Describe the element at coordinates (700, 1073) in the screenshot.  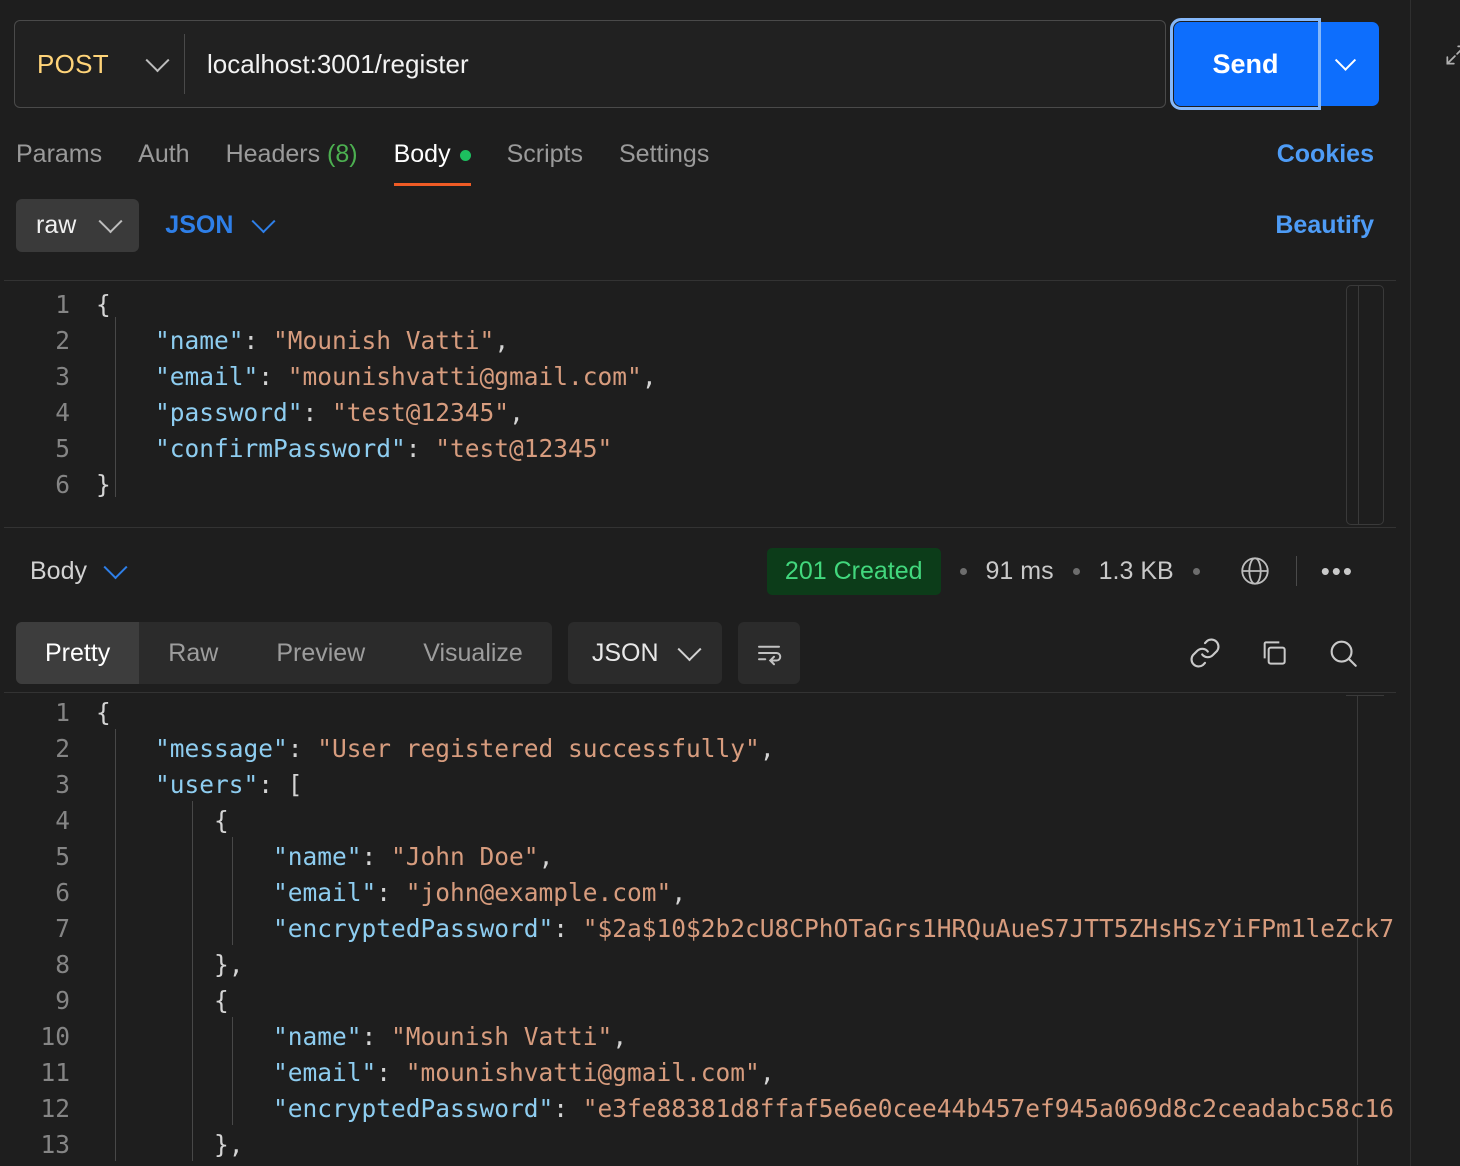
I see `code-line: 11 "email": "mounishvatti@gmail.com",` at that location.